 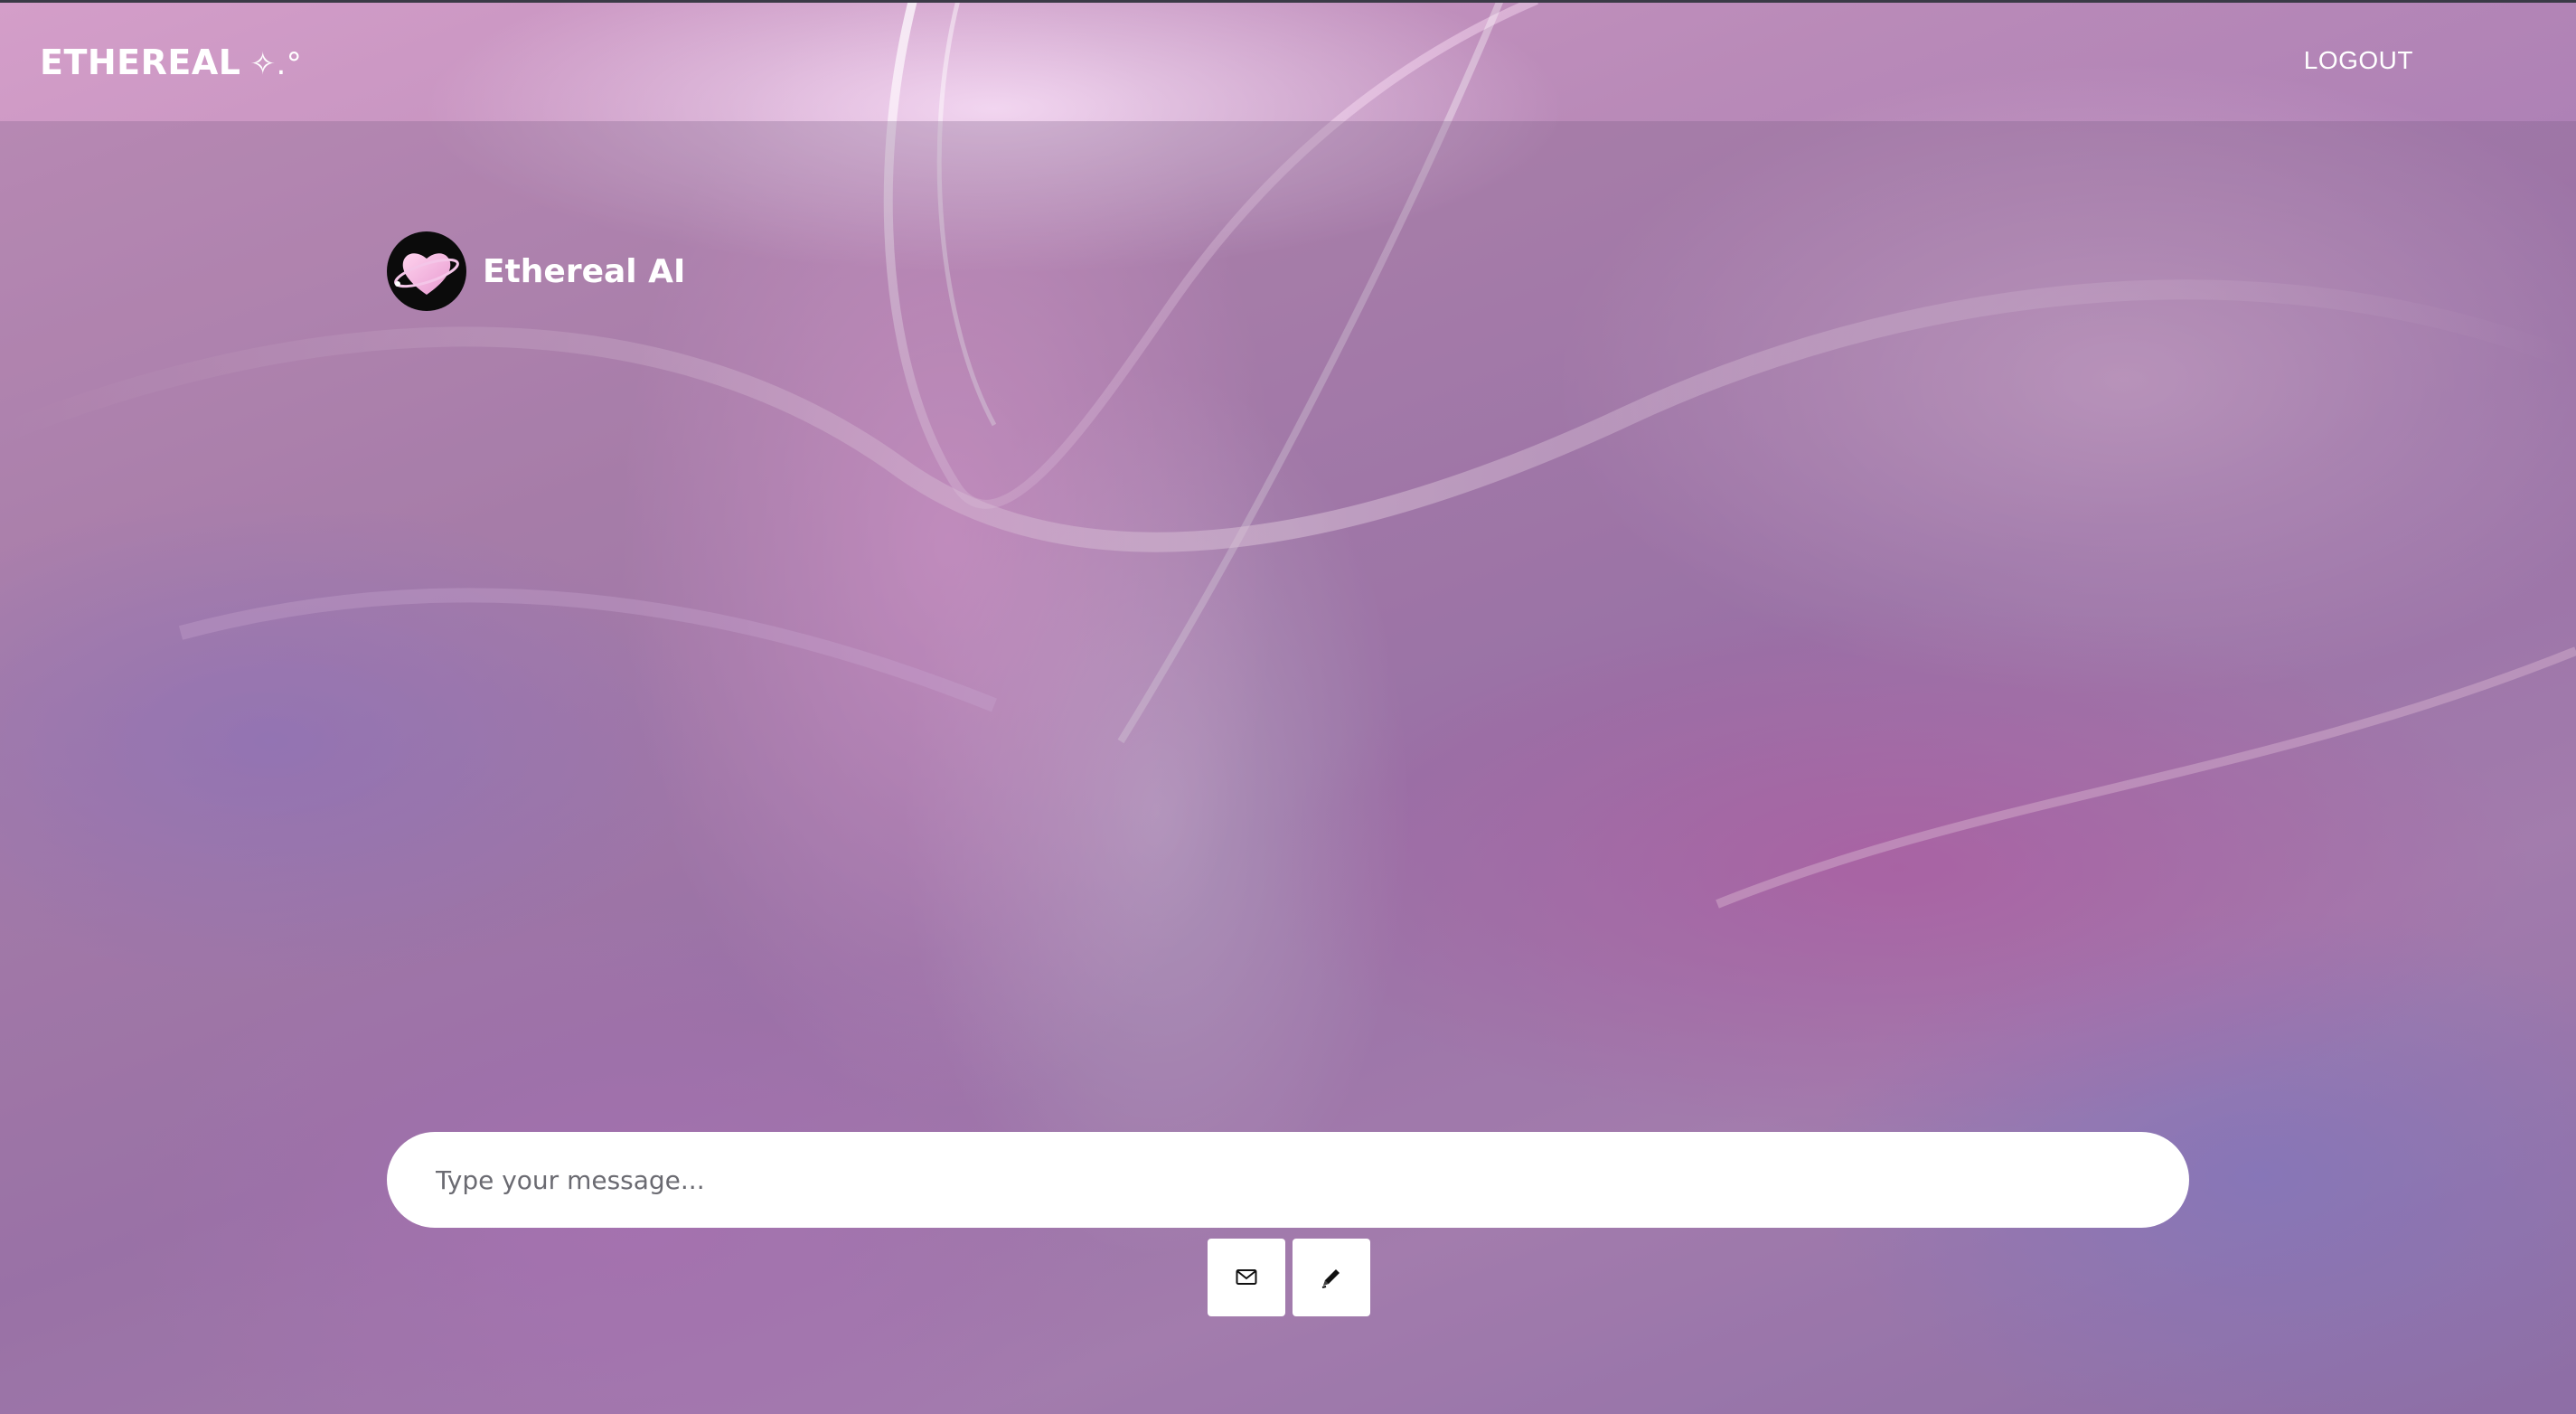 I want to click on bot-name: Ethereal AI, so click(x=585, y=271).